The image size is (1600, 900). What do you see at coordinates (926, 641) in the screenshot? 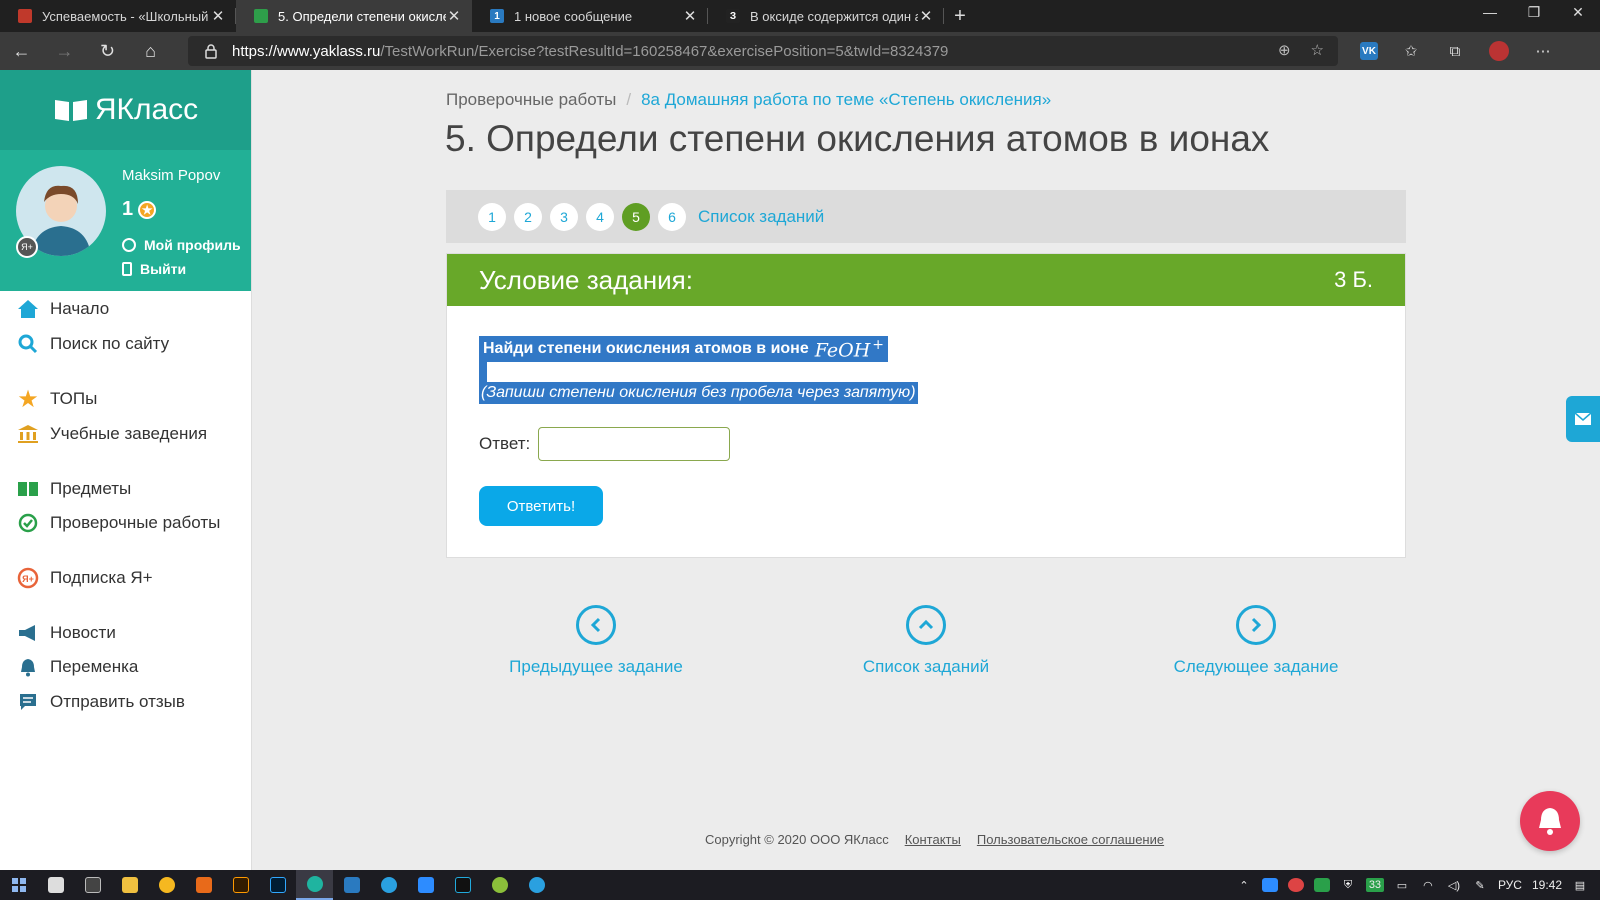
I see `task-list-bottom-link: Список заданий` at bounding box center [926, 641].